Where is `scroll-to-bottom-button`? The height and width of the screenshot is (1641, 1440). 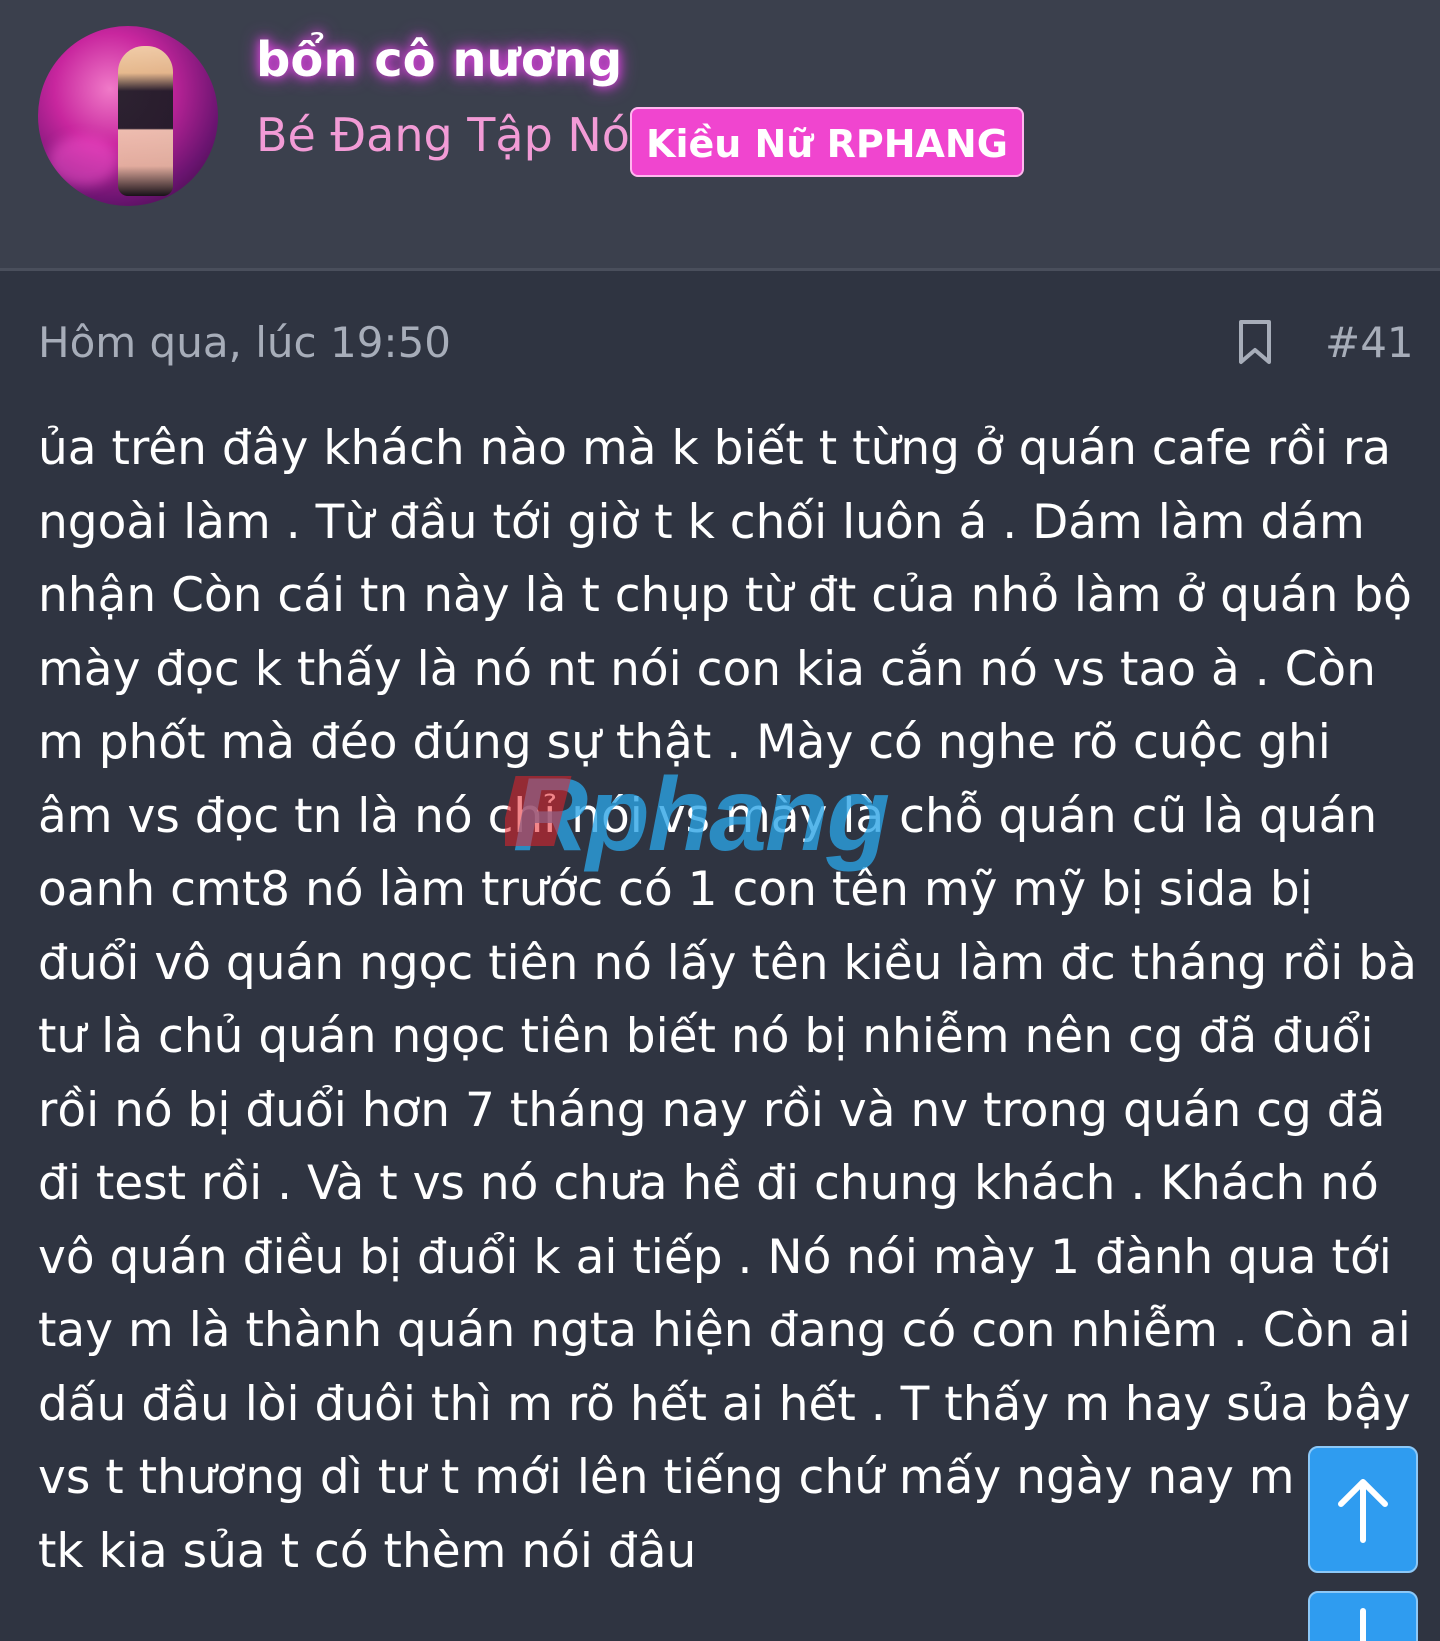
scroll-to-bottom-button is located at coordinates (1363, 1616).